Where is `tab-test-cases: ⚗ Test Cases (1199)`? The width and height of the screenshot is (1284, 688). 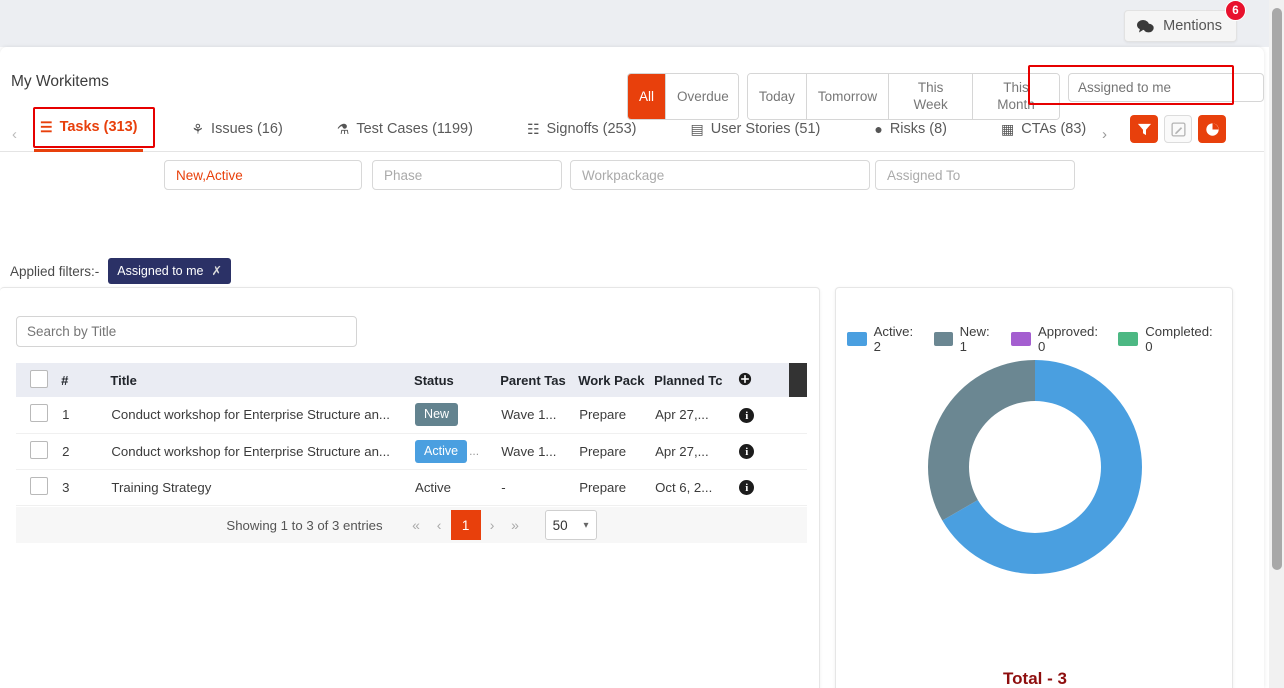 tab-test-cases: ⚗ Test Cases (1199) is located at coordinates (405, 128).